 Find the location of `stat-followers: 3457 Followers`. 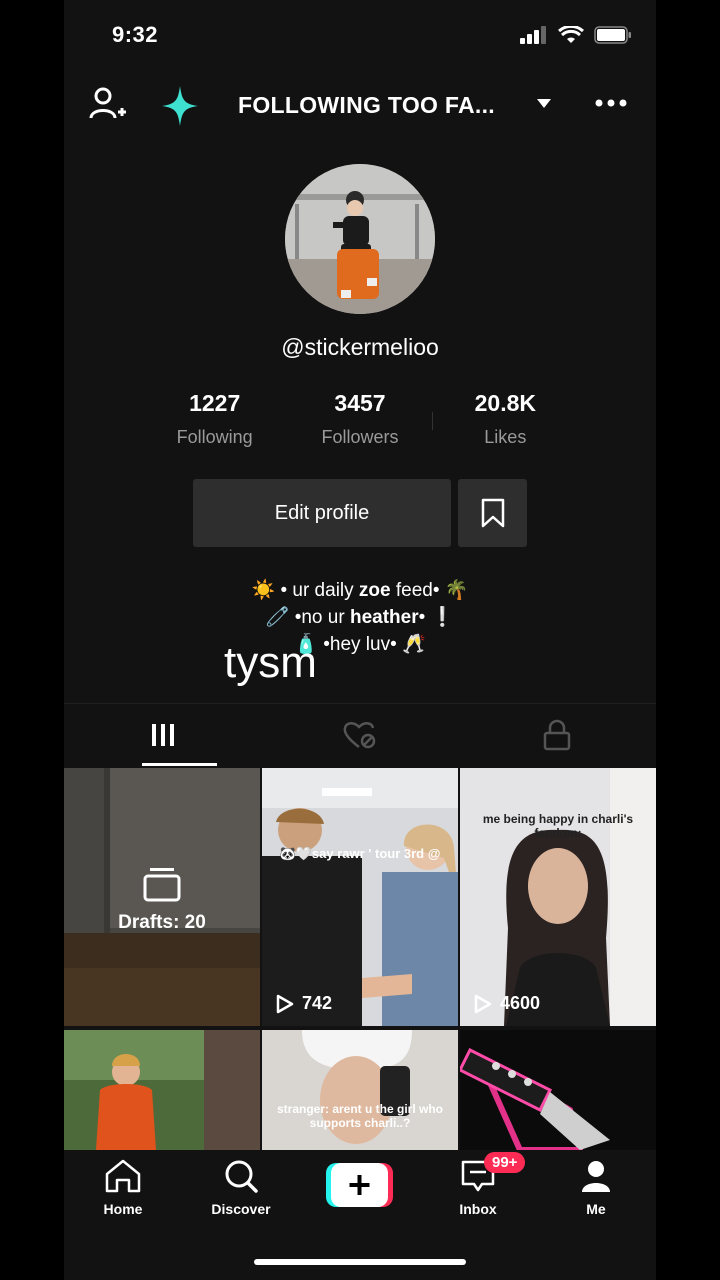

stat-followers: 3457 Followers is located at coordinates (359, 425).